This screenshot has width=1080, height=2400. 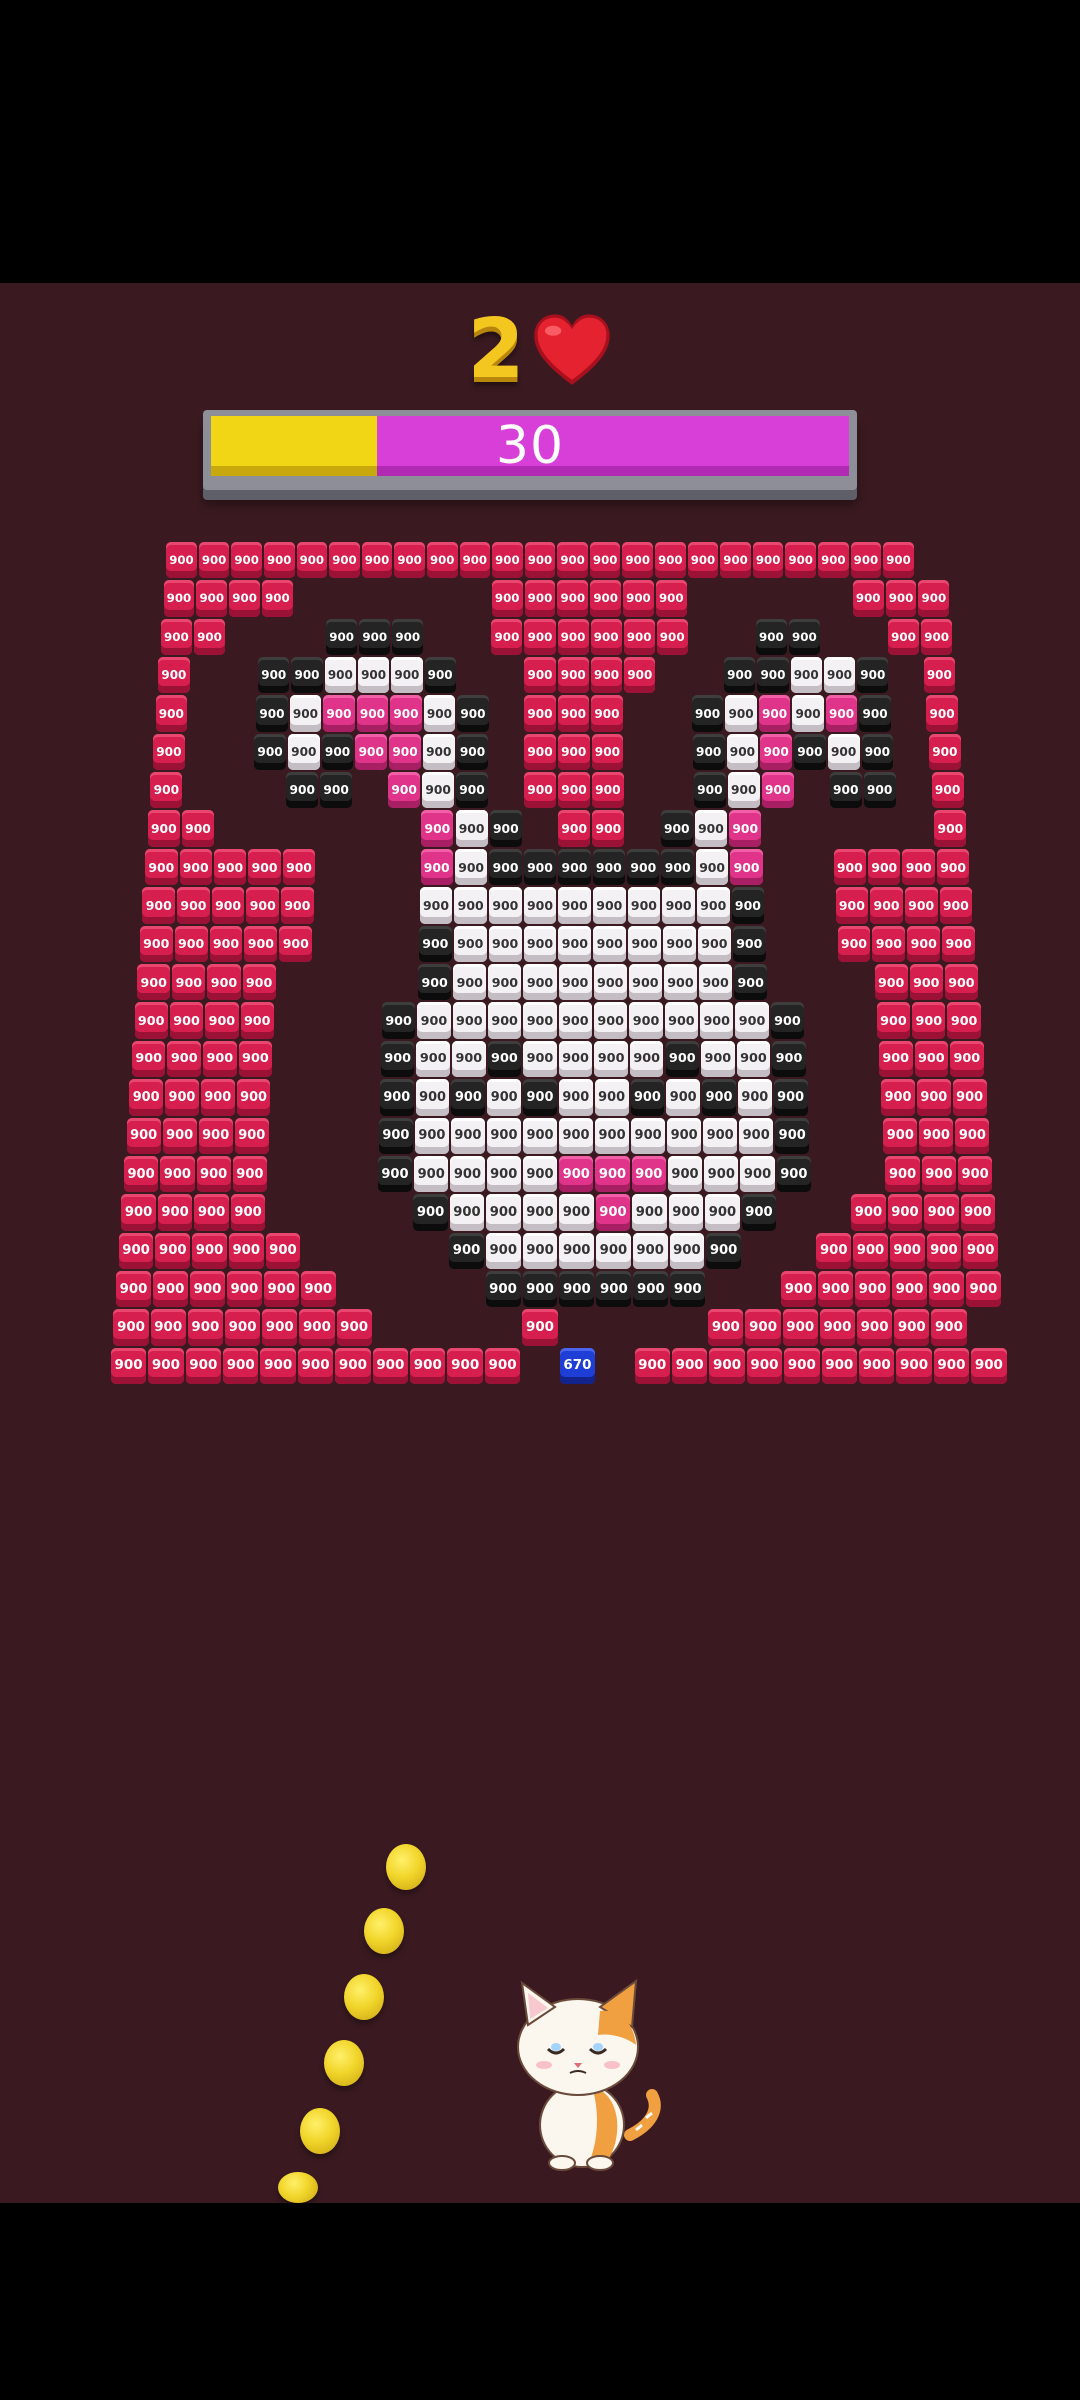 I want to click on special-brick: 670, so click(x=577, y=1366).